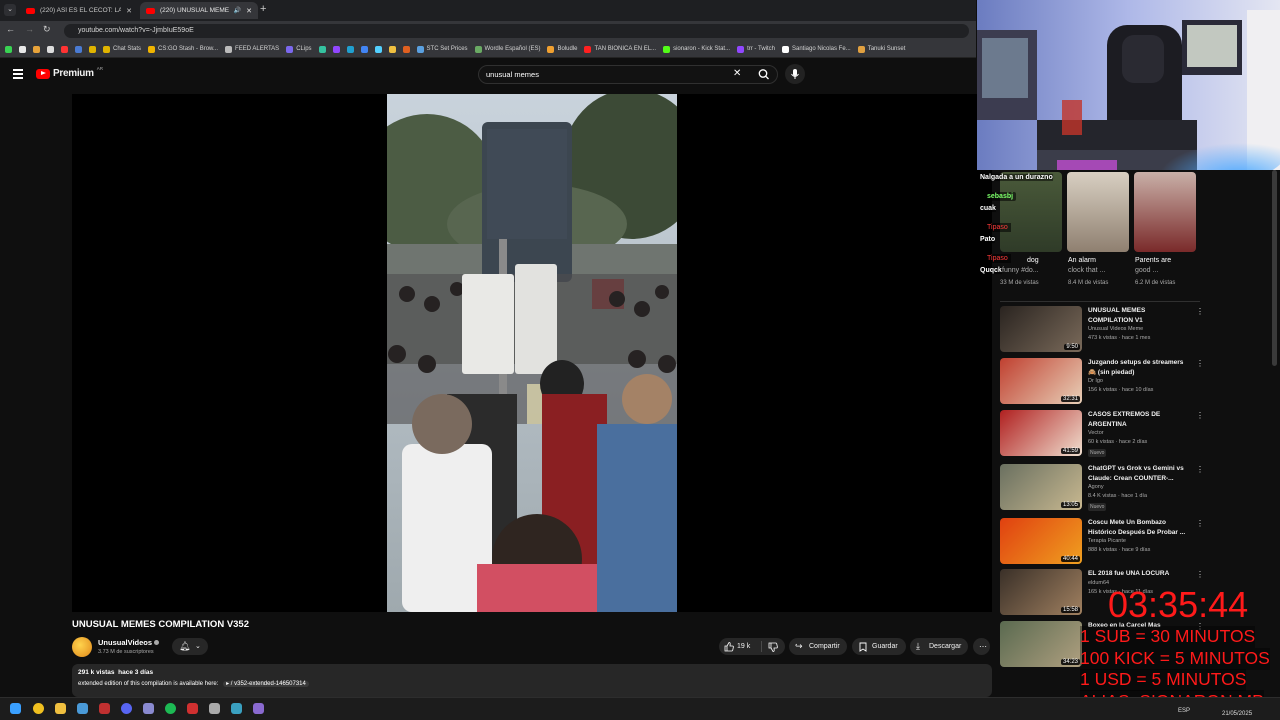  What do you see at coordinates (1184, 711) in the screenshot?
I see `language-indicator: ESP` at bounding box center [1184, 711].